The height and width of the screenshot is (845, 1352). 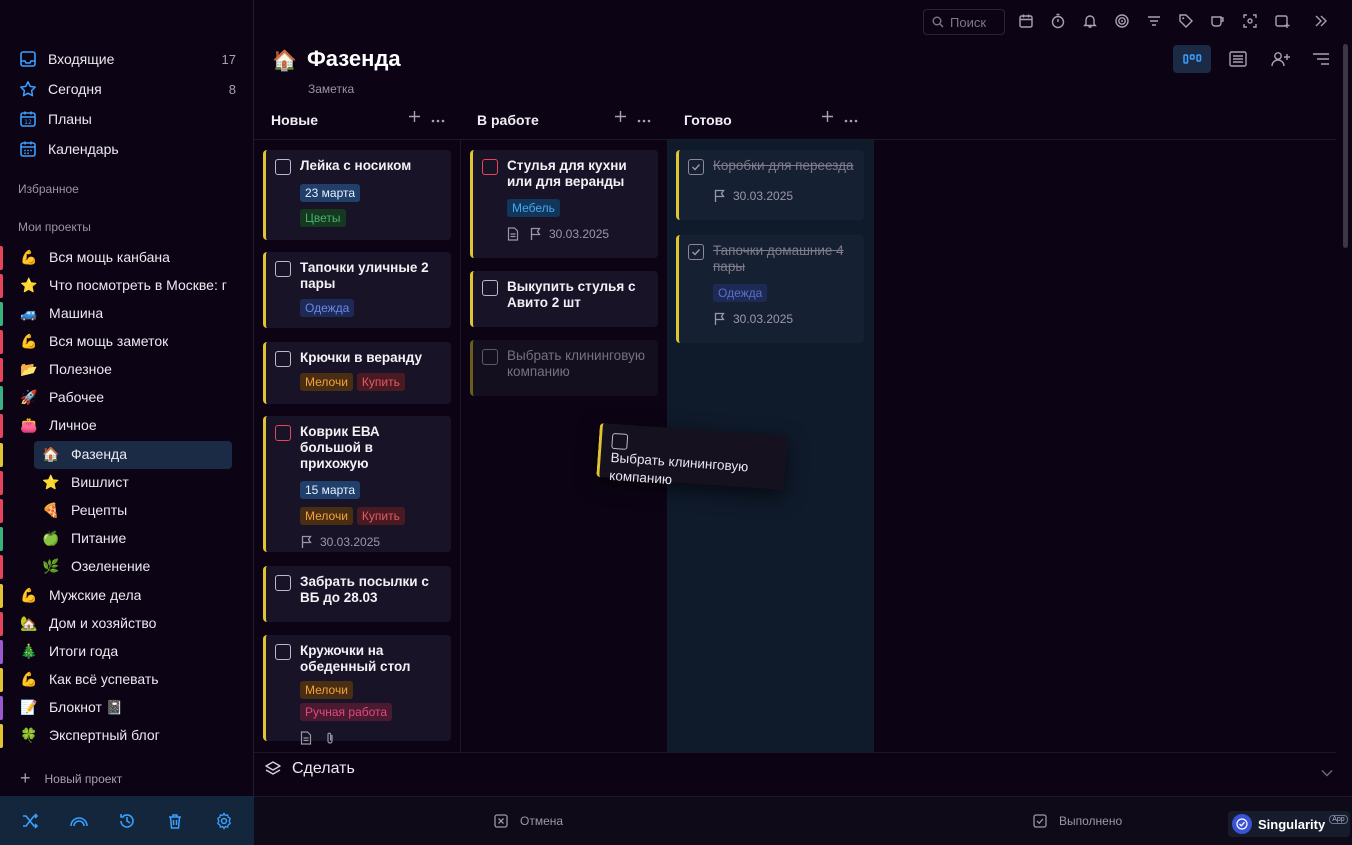 I want to click on date-tag: 23 марта, so click(x=330, y=193).